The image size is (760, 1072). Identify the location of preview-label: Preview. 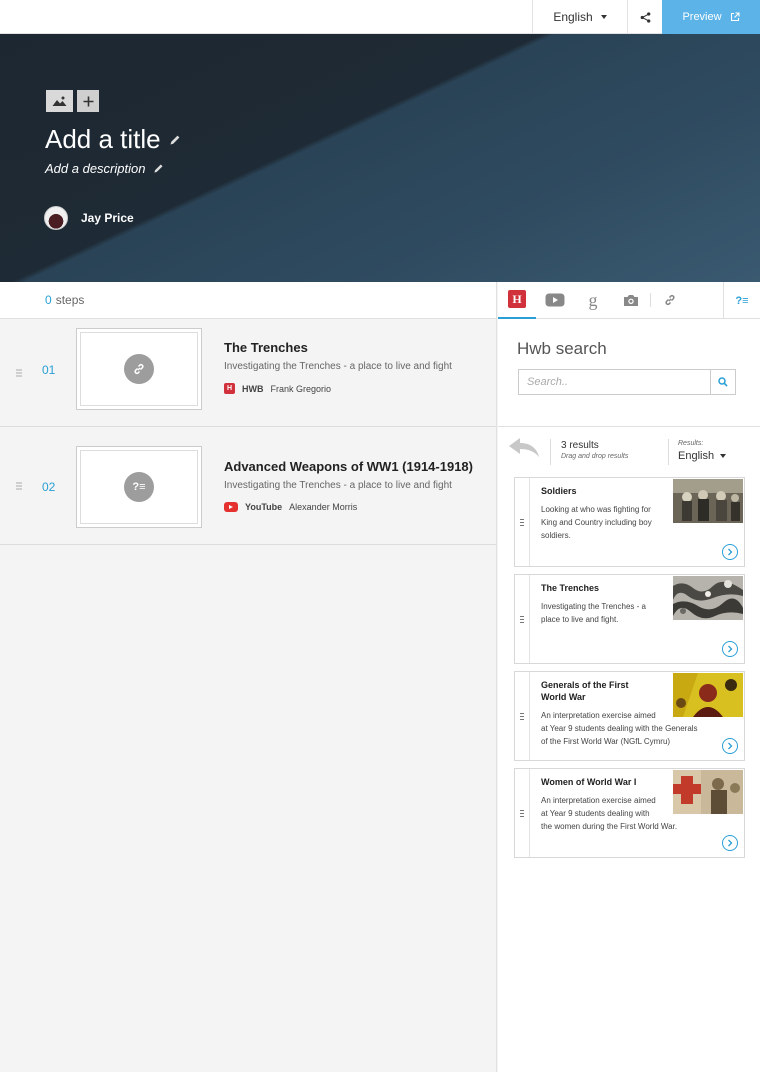
(702, 17).